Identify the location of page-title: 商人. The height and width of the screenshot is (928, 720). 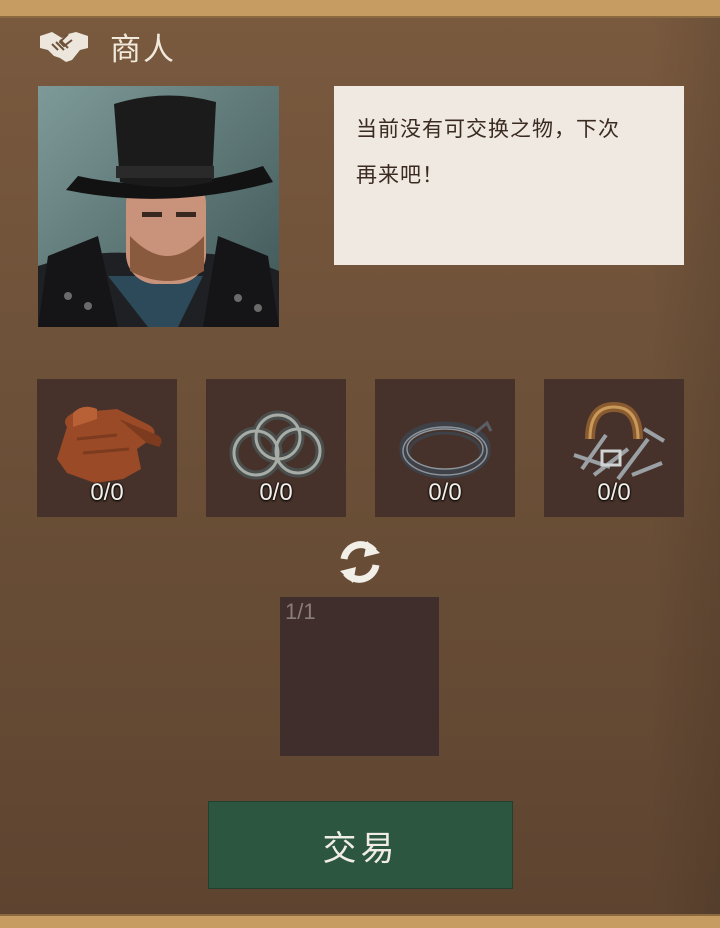
(143, 49).